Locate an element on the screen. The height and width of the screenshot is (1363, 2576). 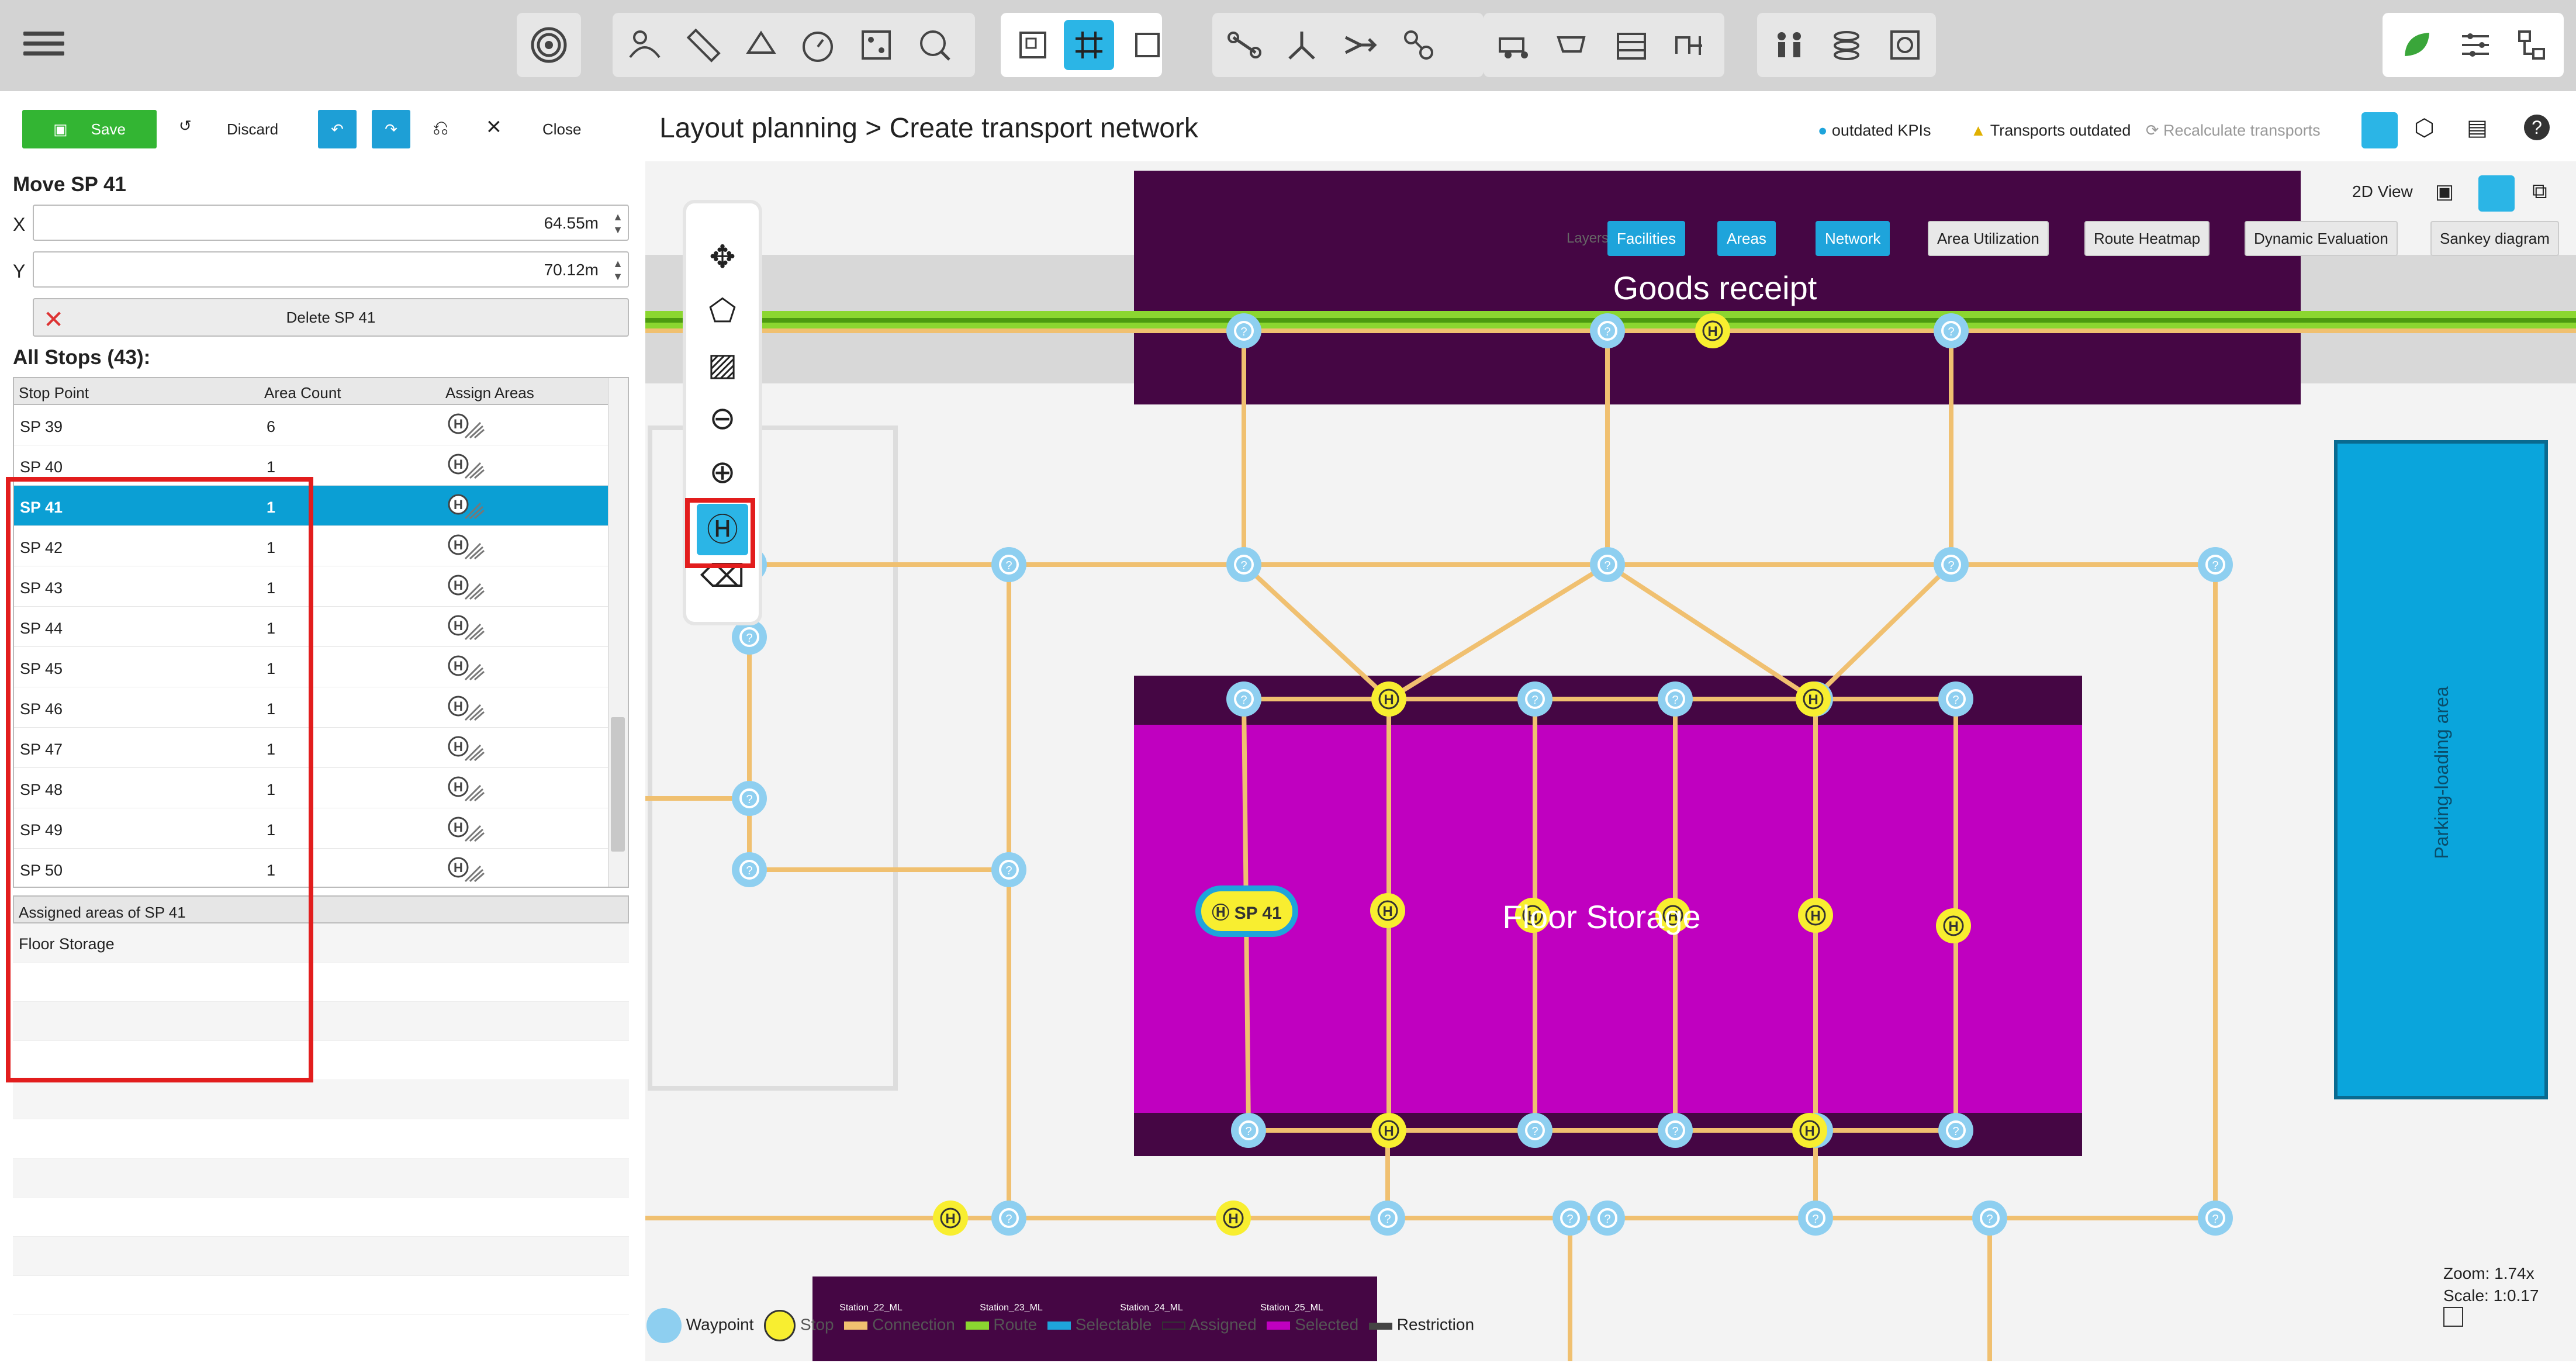
x-stepper: ▲ ▼ is located at coordinates (618, 223).